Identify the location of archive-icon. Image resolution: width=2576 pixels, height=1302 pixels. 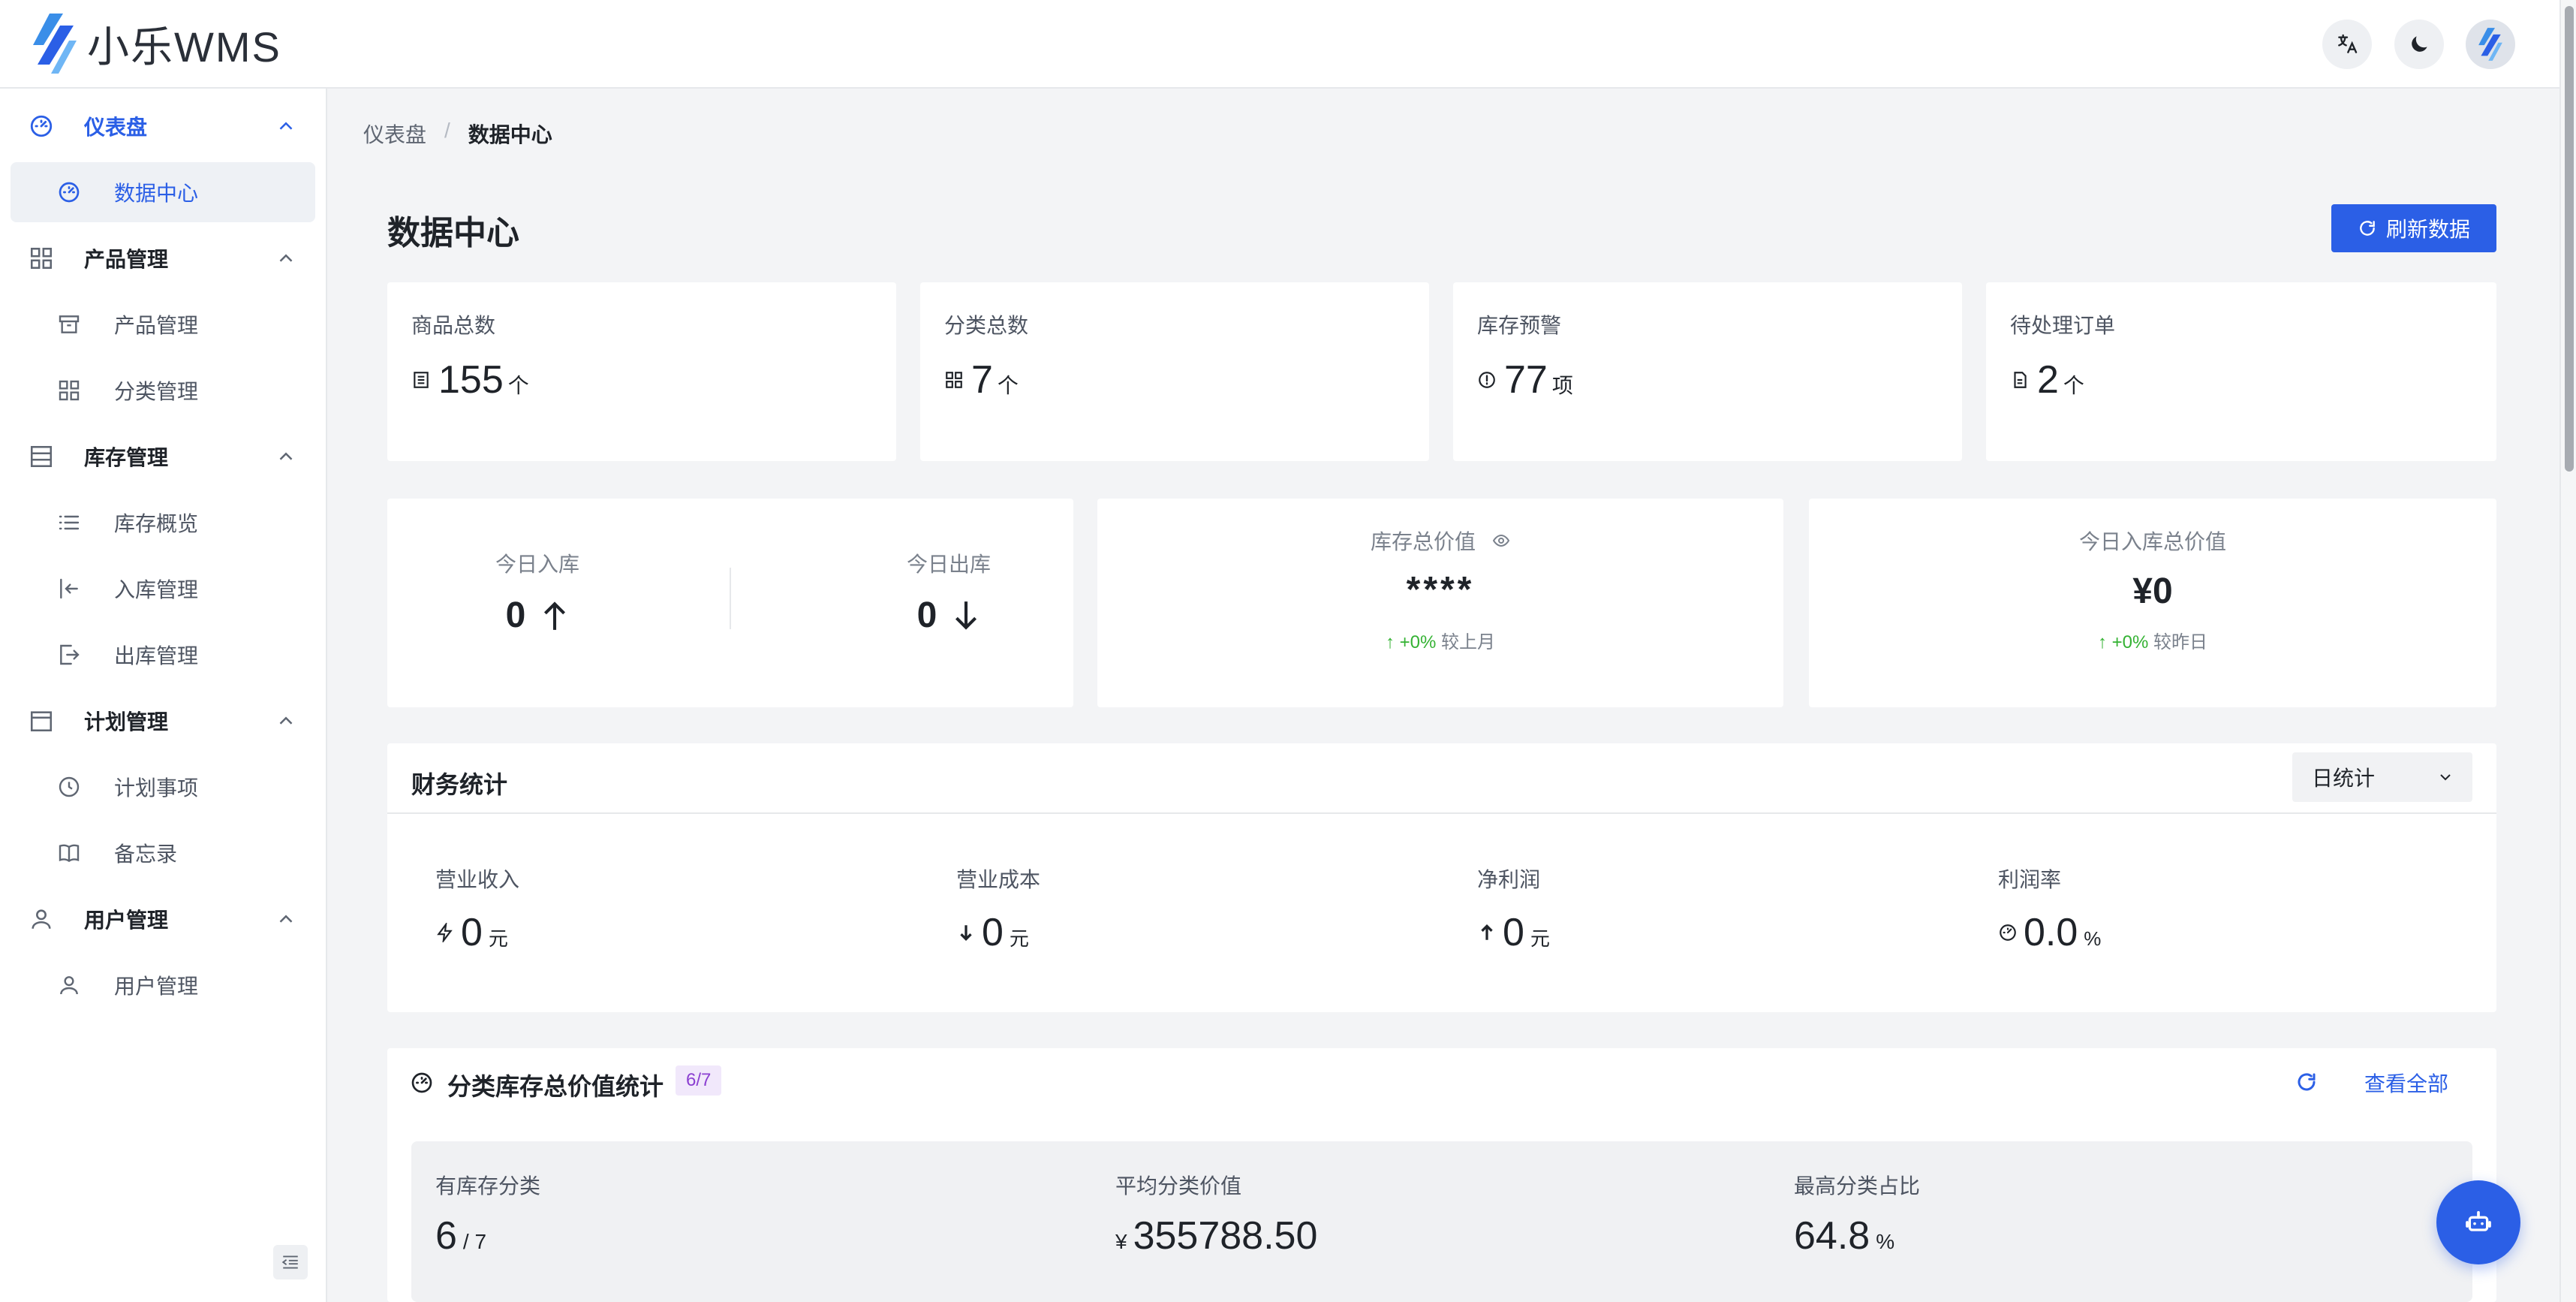
(69, 324).